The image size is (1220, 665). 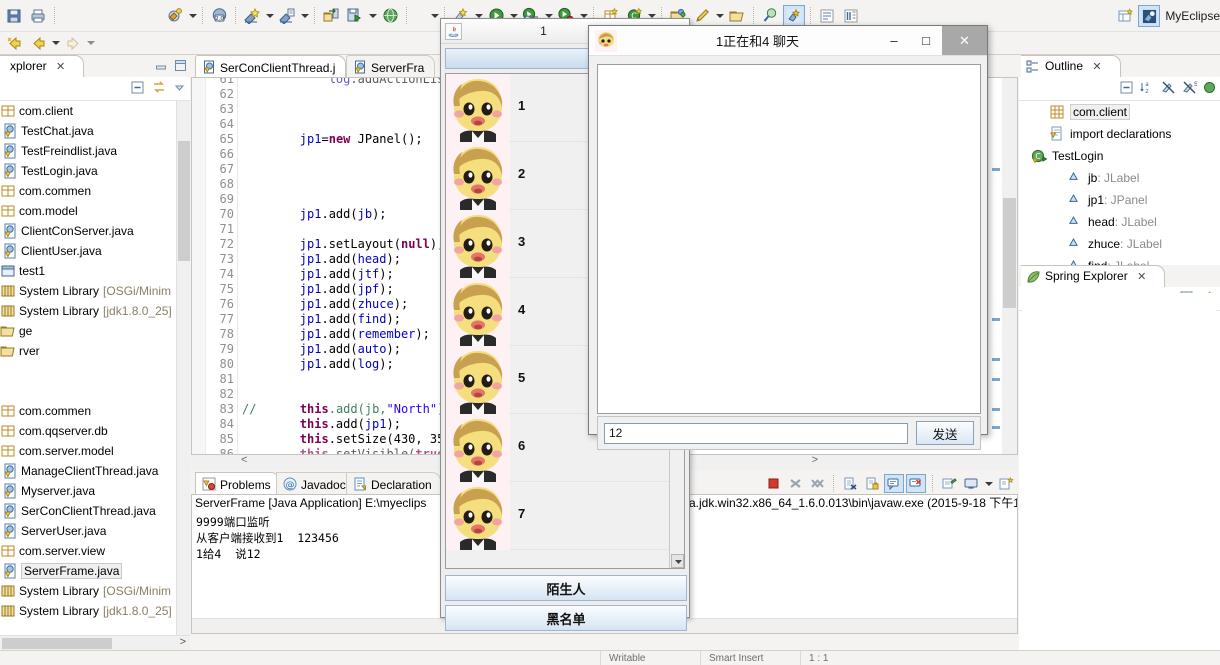 I want to click on remove-launch-icon, so click(x=795, y=483).